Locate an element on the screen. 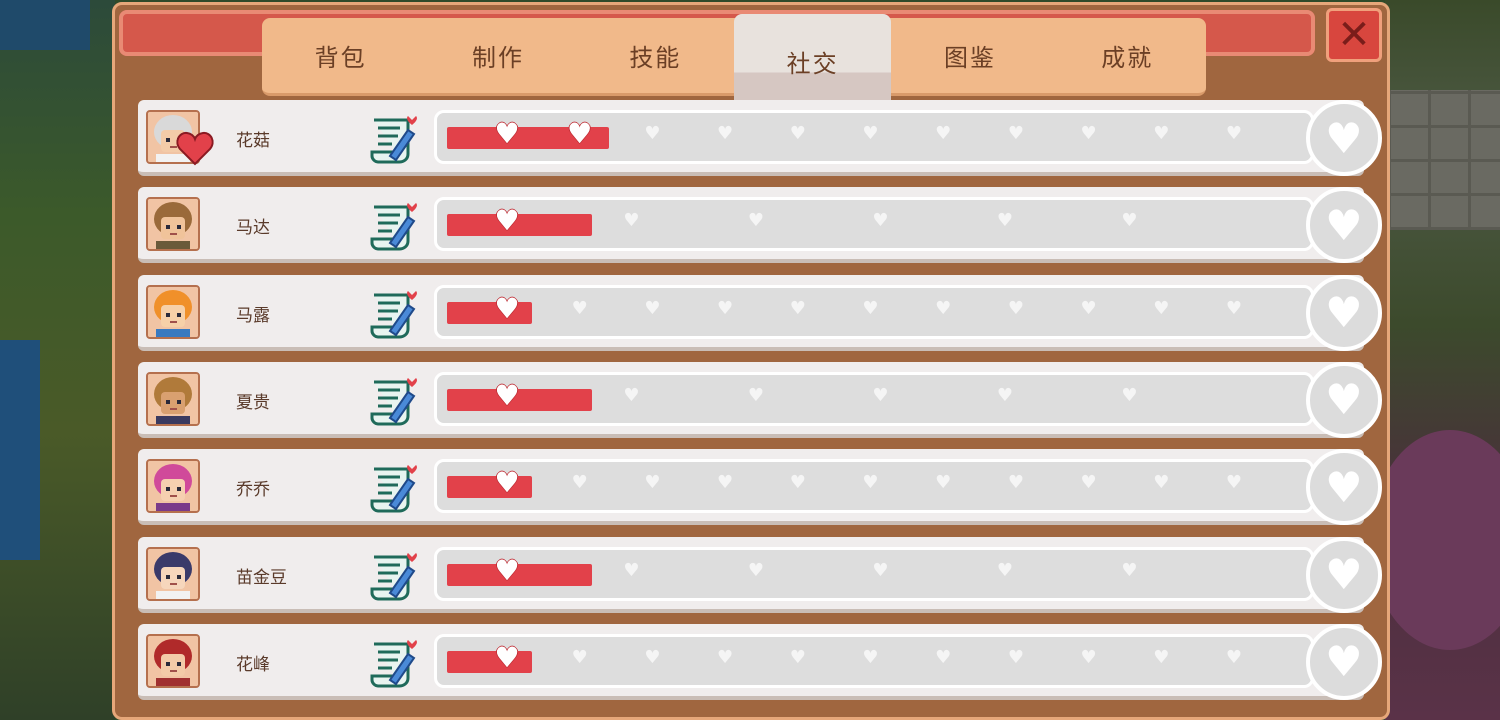 Image resolution: width=1500 pixels, height=720 pixels. villager-name: 马达 is located at coordinates (253, 228).